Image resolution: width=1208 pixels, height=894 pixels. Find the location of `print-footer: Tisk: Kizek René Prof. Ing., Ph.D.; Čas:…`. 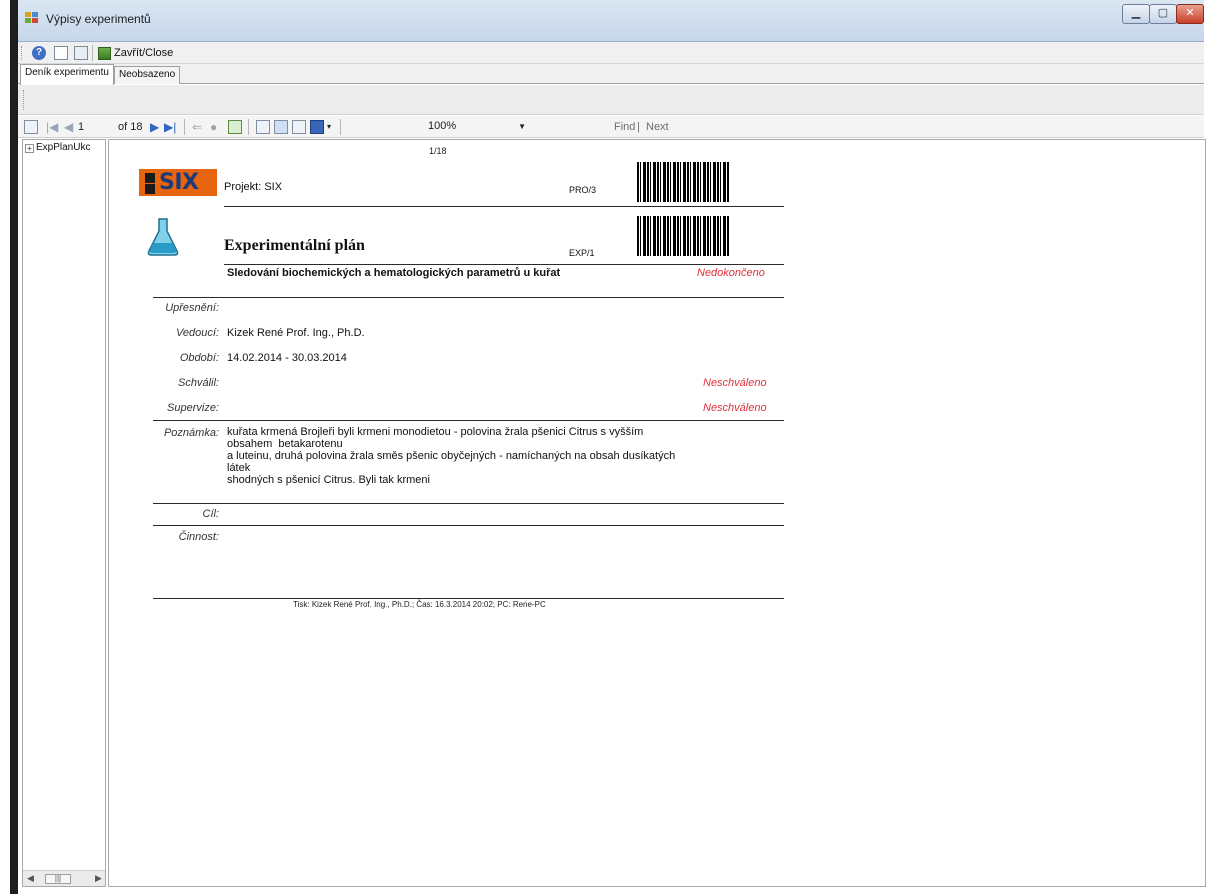

print-footer: Tisk: Kizek René Prof. Ing., Ph.D.; Čas:… is located at coordinates (419, 604).